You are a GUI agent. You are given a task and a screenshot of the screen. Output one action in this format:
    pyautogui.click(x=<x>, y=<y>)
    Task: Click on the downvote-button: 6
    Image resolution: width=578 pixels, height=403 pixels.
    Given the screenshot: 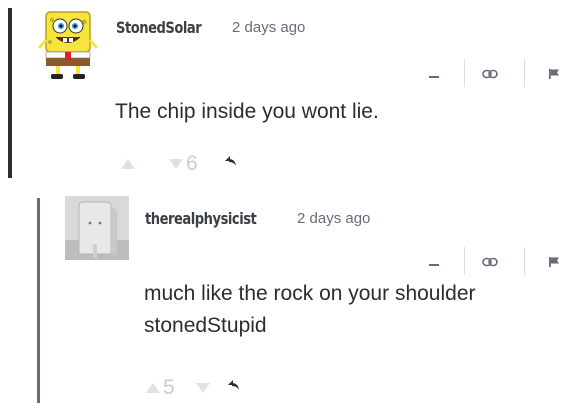 What is the action you would take?
    pyautogui.click(x=183, y=164)
    